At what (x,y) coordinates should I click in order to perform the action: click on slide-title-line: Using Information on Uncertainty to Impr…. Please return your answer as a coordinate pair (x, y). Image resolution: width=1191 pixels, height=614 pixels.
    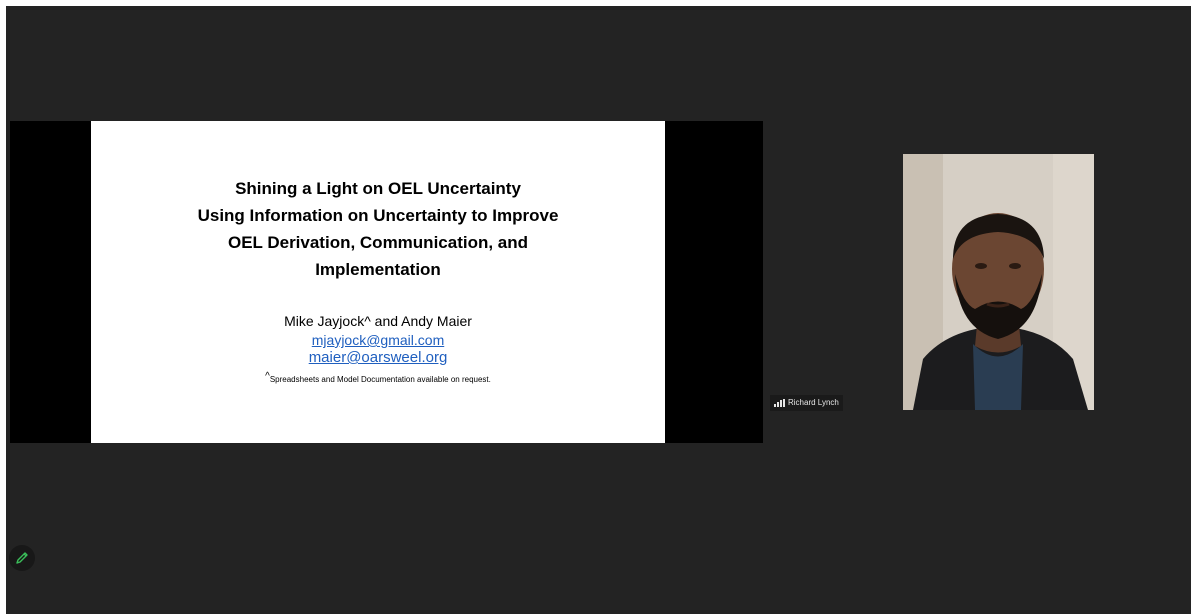
    Looking at the image, I should click on (378, 215).